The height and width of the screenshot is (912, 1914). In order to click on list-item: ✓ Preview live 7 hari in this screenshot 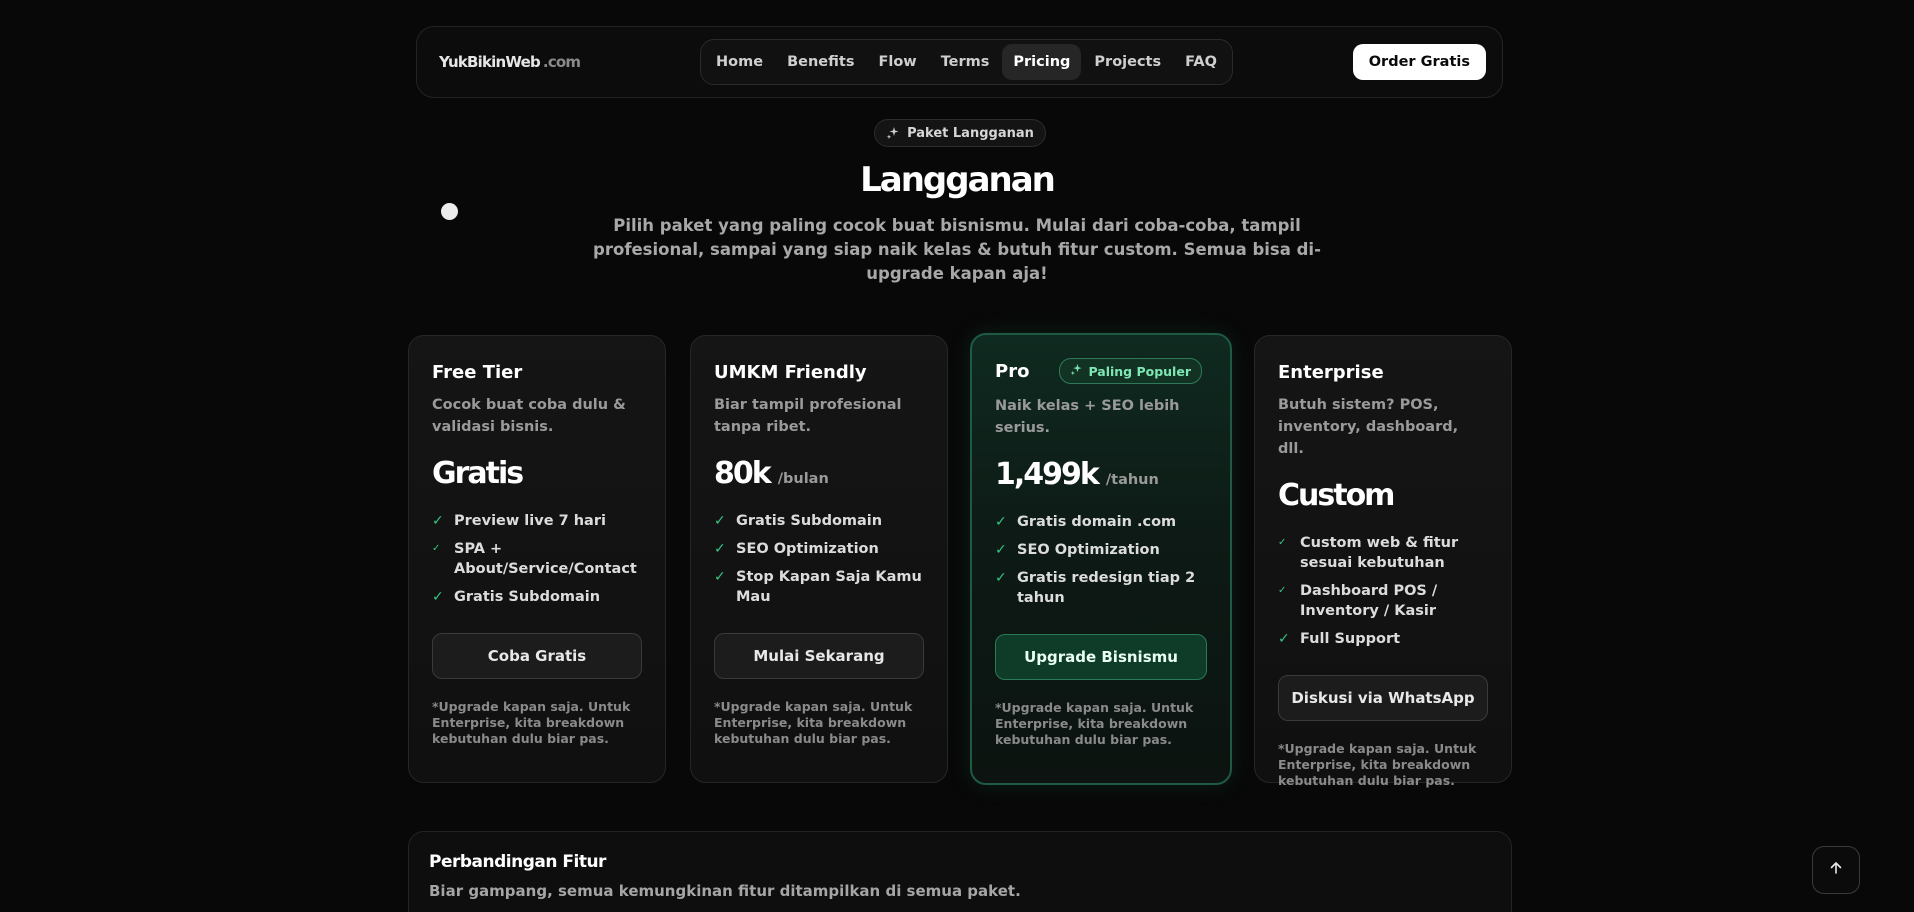, I will do `click(519, 521)`.